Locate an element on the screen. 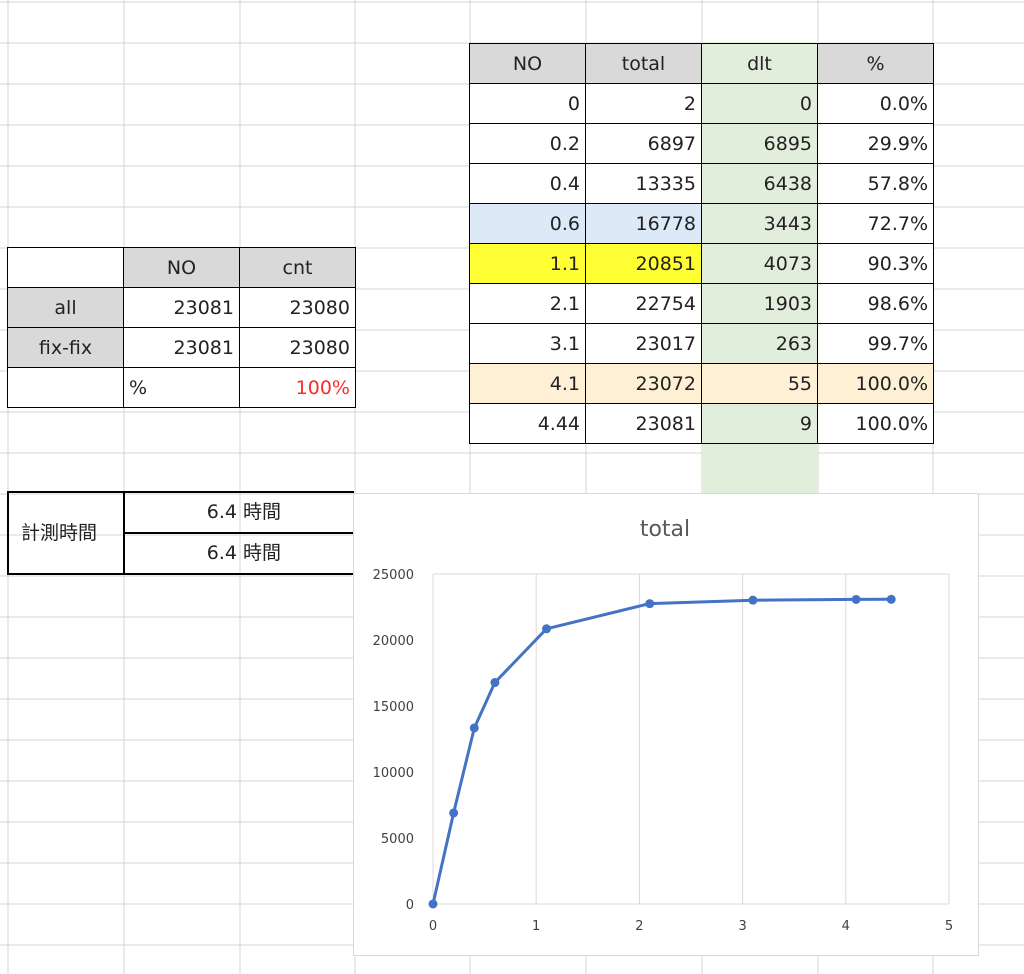 This screenshot has height=974, width=1024. header-no: NO is located at coordinates (527, 63).